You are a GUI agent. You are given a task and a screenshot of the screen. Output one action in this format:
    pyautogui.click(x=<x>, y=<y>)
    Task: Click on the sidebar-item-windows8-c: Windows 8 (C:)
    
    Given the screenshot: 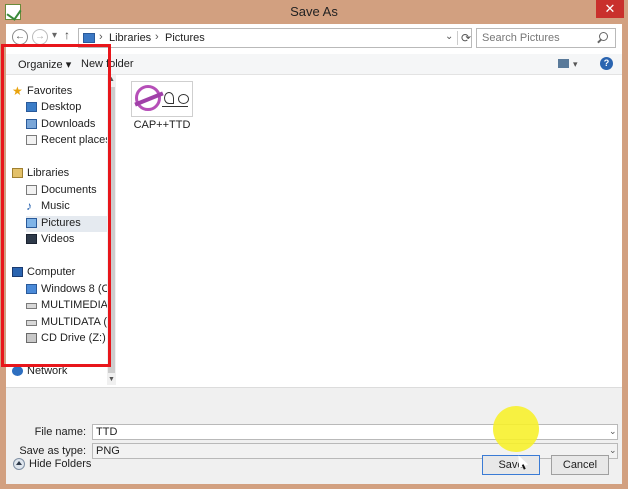 What is the action you would take?
    pyautogui.click(x=68, y=290)
    